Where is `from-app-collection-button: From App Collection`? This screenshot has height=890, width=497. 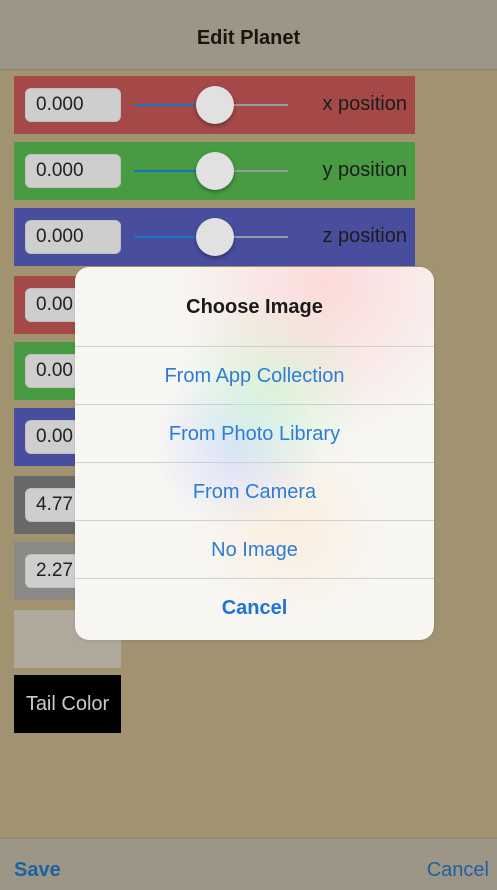
from-app-collection-button: From App Collection is located at coordinates (254, 376).